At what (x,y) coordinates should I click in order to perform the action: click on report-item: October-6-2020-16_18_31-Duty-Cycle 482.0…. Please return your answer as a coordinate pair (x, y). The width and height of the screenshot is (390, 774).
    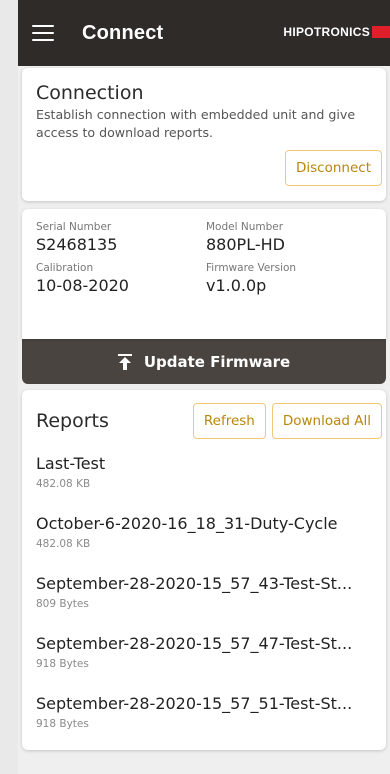
    Looking at the image, I should click on (204, 544).